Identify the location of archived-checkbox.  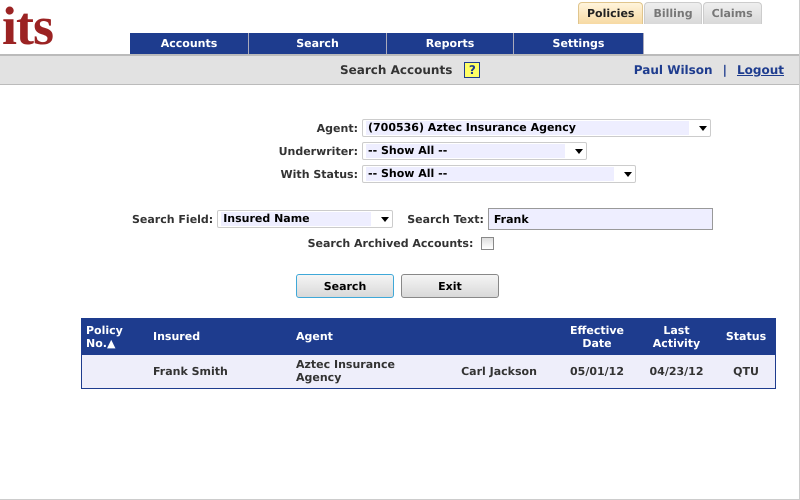
(487, 243).